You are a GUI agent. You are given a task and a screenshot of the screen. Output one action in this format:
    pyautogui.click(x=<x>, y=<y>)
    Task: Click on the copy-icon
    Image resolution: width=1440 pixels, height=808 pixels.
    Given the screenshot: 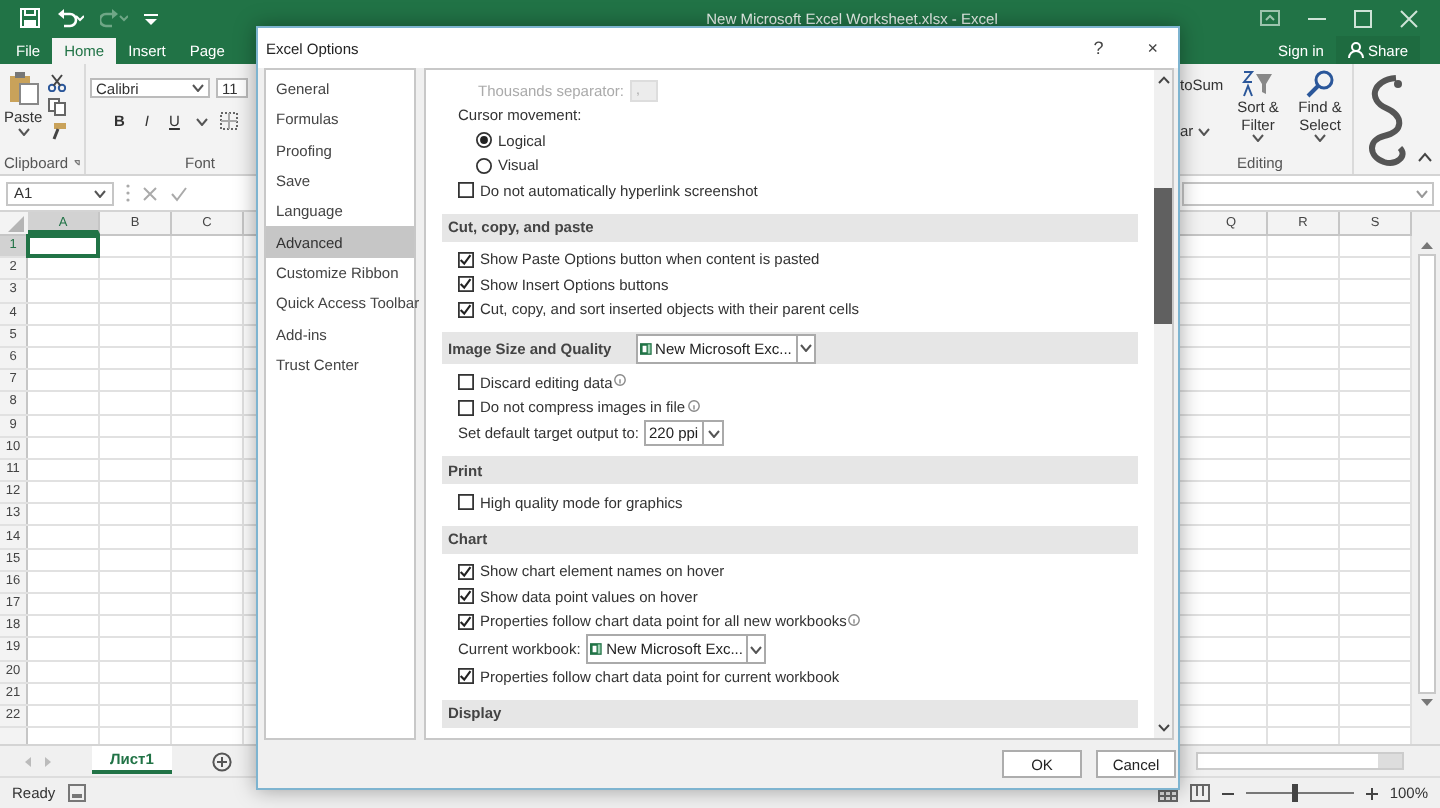 What is the action you would take?
    pyautogui.click(x=57, y=107)
    